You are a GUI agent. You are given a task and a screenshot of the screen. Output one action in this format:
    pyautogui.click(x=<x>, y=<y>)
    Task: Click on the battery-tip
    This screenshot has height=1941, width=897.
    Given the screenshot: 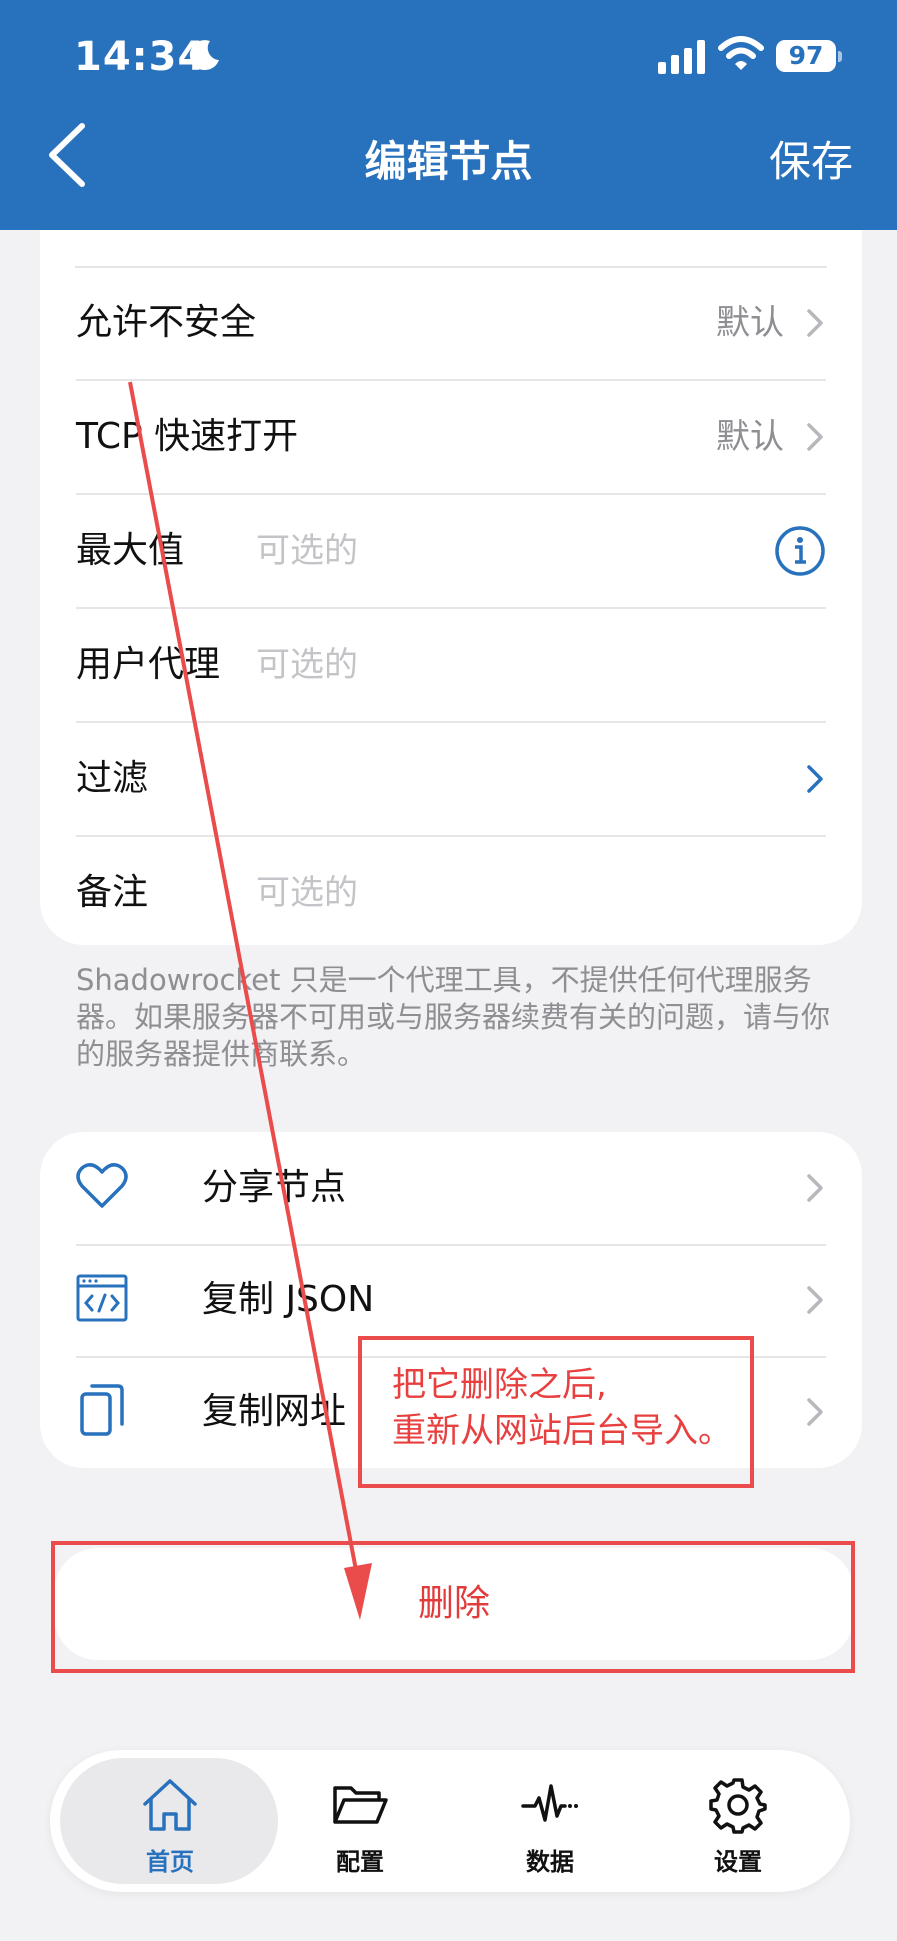 What is the action you would take?
    pyautogui.click(x=840, y=56)
    